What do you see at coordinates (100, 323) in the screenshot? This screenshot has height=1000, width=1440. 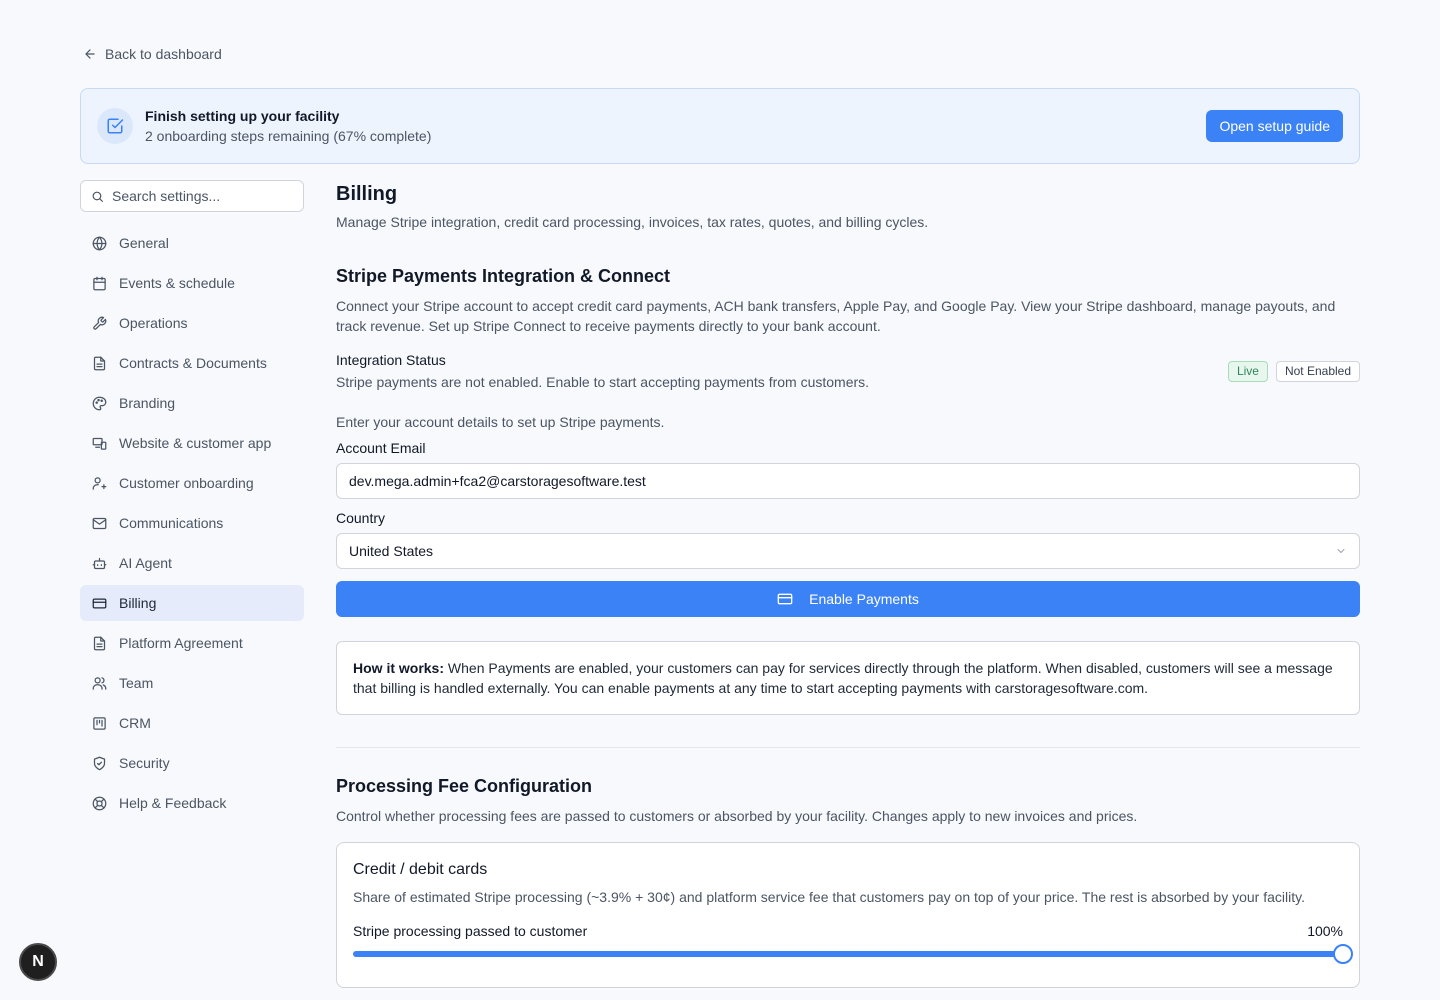 I see `wrench-icon` at bounding box center [100, 323].